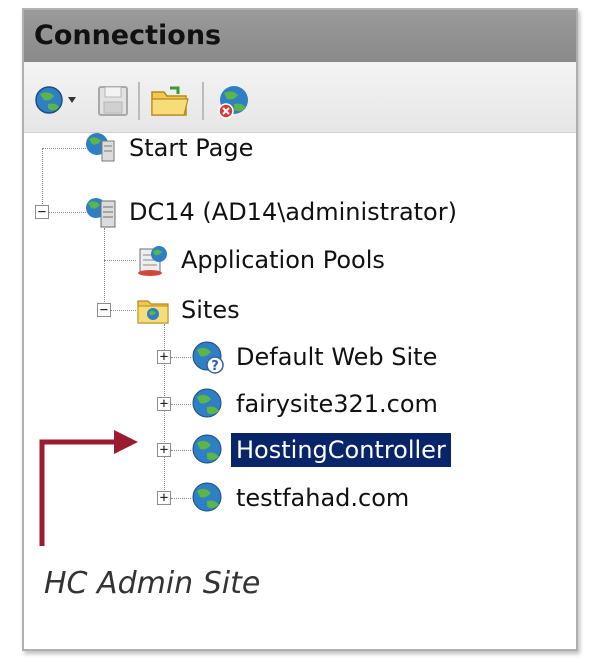  What do you see at coordinates (88, 488) in the screenshot?
I see `annotation-arrow-icon` at bounding box center [88, 488].